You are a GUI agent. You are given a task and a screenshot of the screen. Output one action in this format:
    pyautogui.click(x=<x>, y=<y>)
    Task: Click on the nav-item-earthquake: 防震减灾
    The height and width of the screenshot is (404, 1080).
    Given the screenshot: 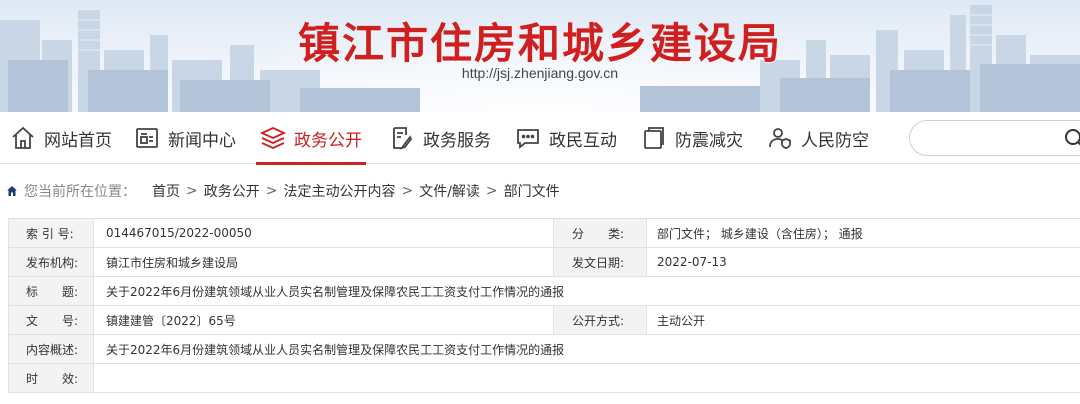 What is the action you would take?
    pyautogui.click(x=692, y=138)
    